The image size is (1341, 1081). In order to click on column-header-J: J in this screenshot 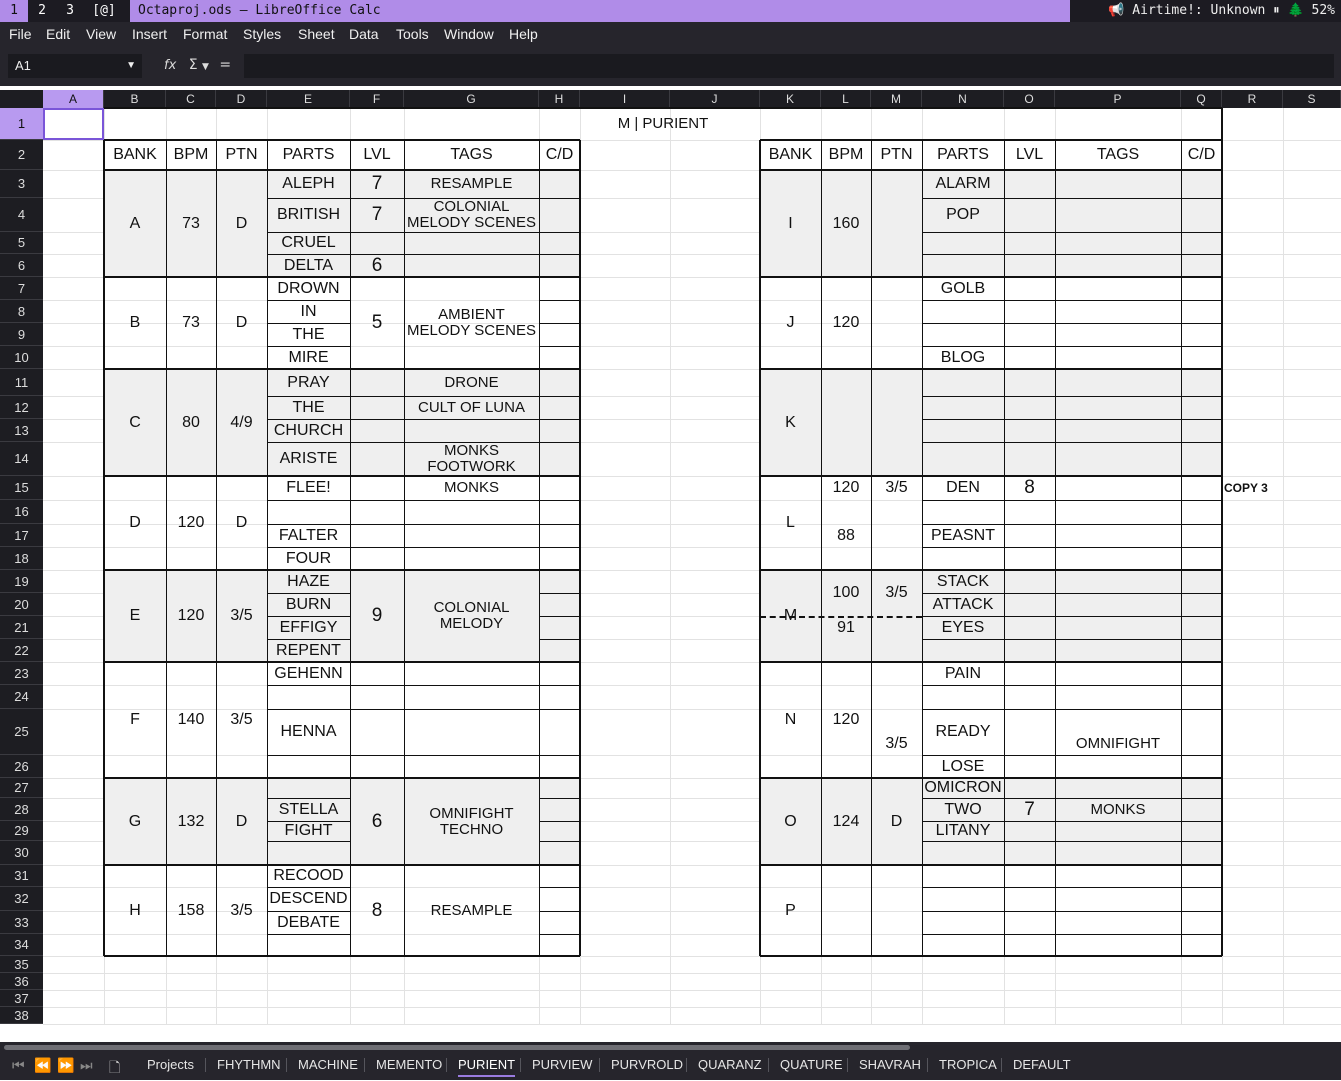, I will do `click(715, 99)`.